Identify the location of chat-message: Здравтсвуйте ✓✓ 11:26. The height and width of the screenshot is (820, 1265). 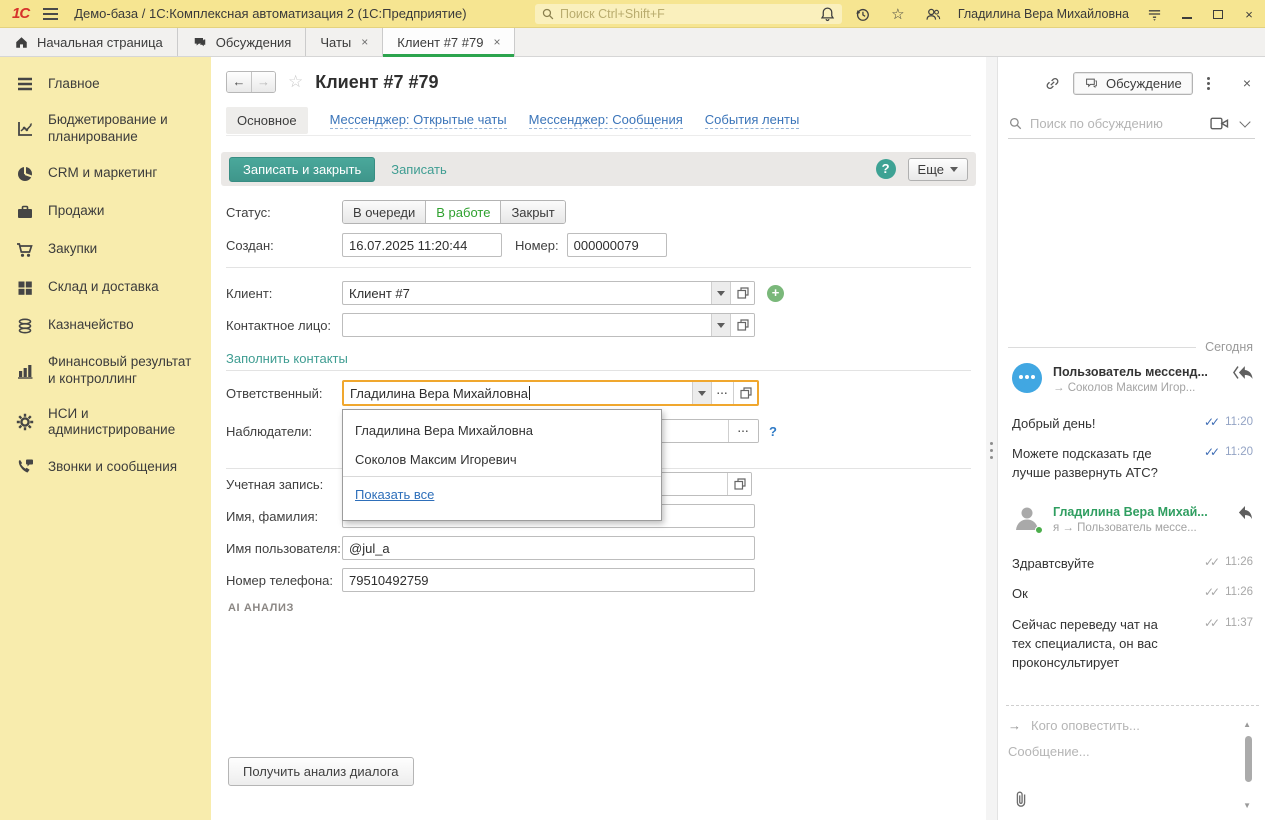
(1132, 564).